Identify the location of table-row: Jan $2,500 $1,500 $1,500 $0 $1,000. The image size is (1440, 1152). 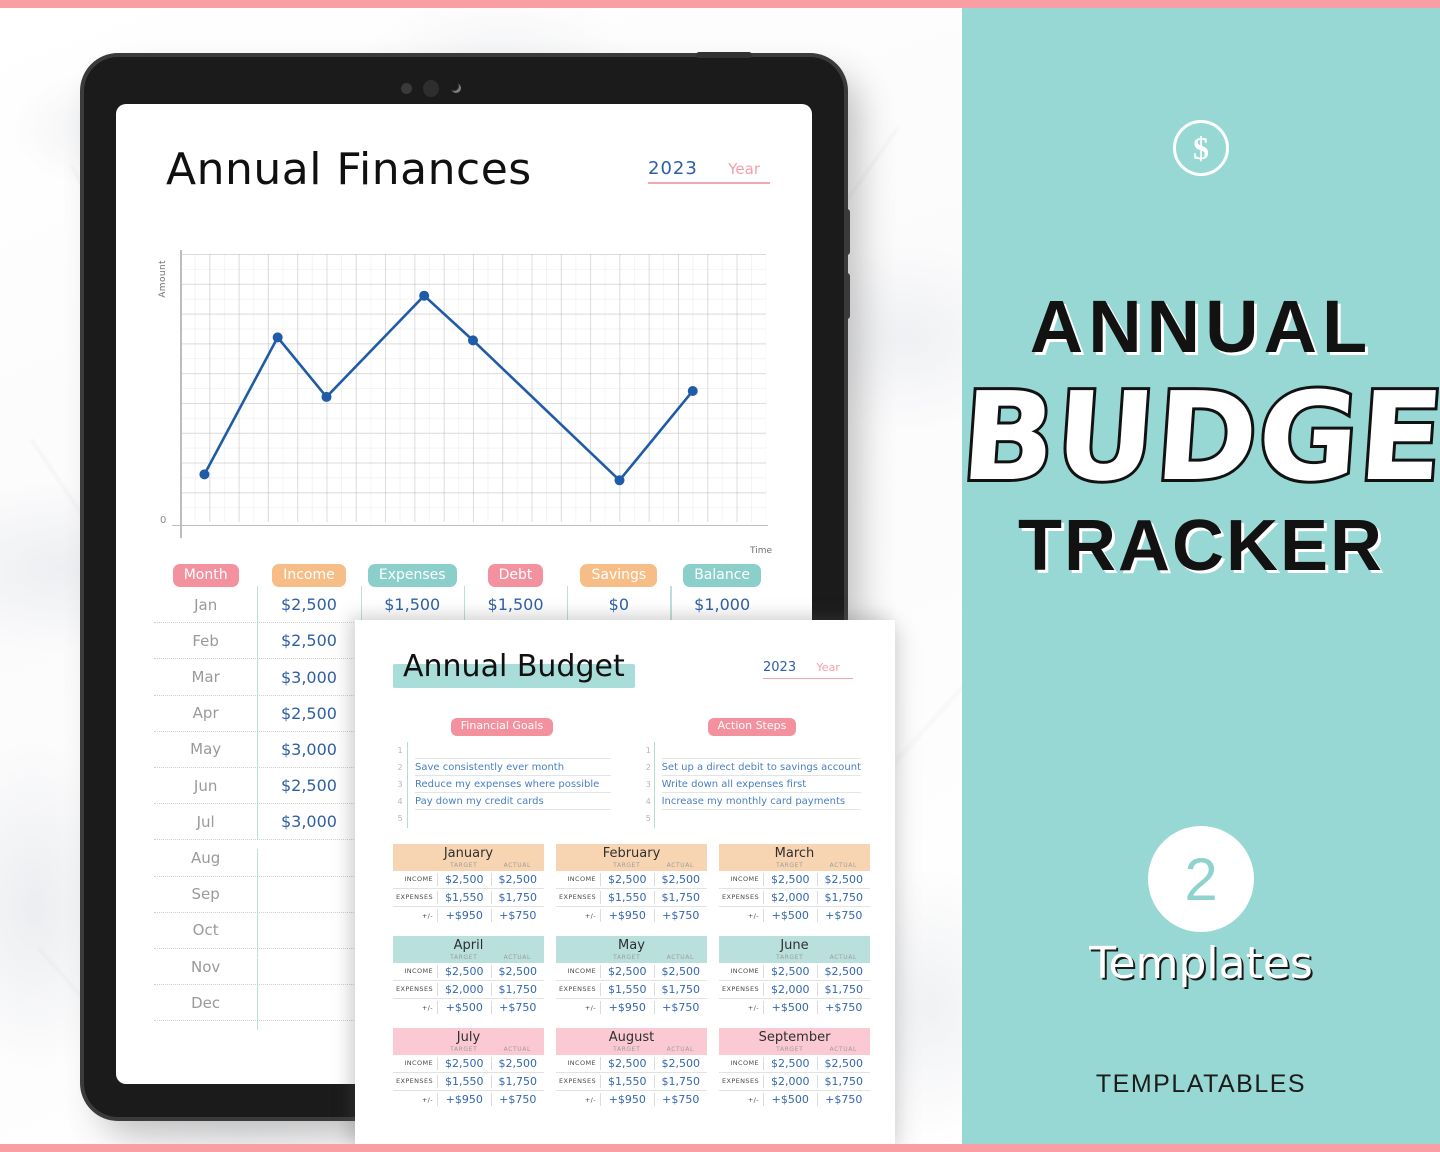
(464, 605).